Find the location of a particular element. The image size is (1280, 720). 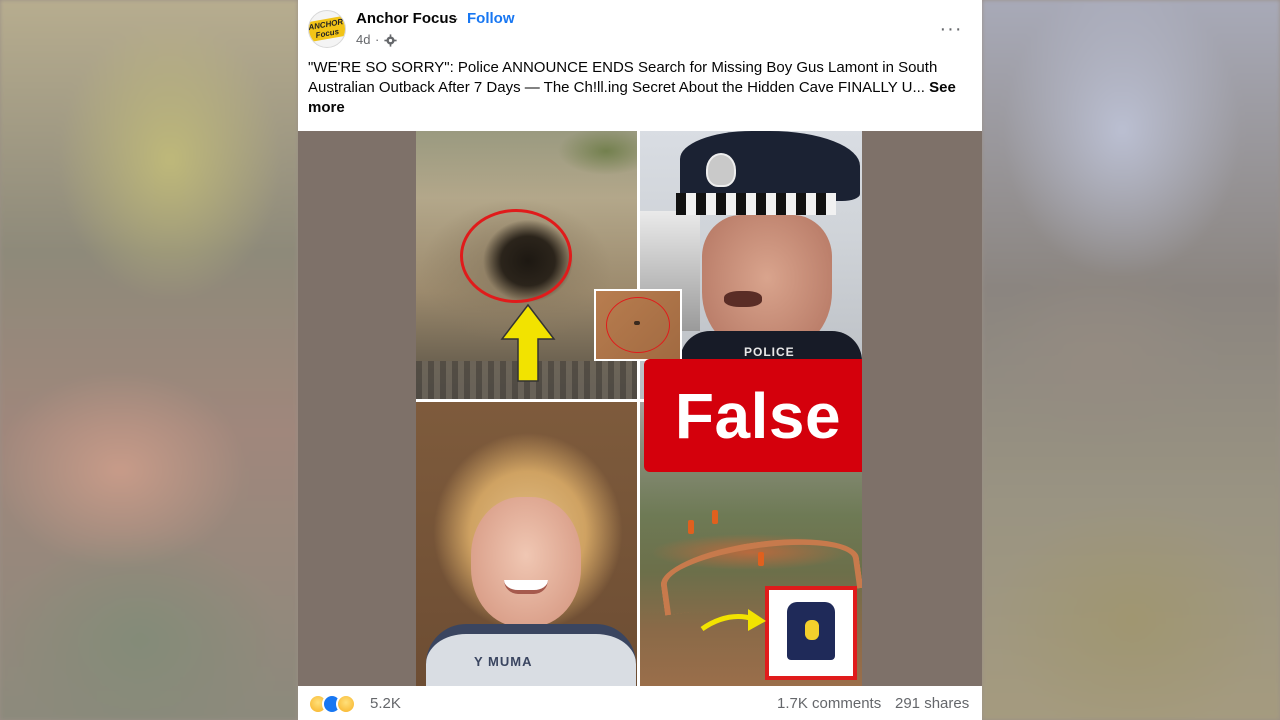

reaction-icons is located at coordinates (338, 704).